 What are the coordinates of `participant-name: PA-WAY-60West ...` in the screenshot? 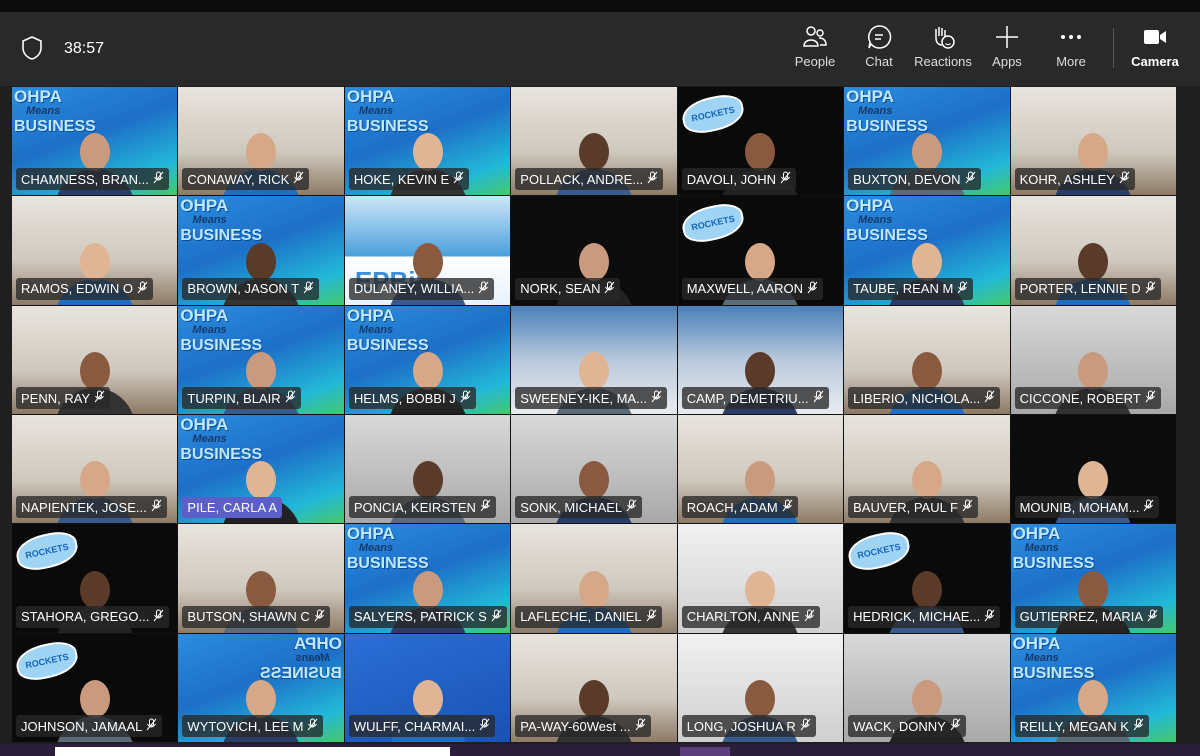 It's located at (575, 726).